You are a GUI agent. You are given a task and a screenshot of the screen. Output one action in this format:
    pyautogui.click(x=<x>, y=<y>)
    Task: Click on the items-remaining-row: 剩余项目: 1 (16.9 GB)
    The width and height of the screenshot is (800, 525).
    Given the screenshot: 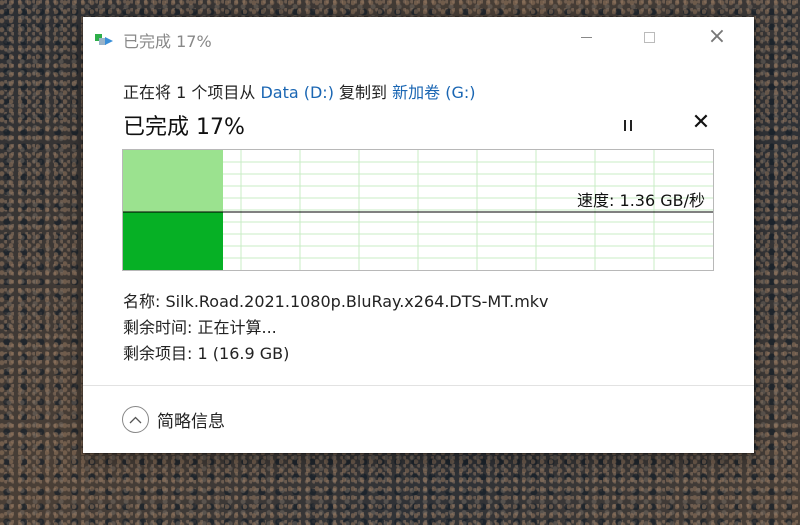 What is the action you would take?
    pyautogui.click(x=336, y=354)
    